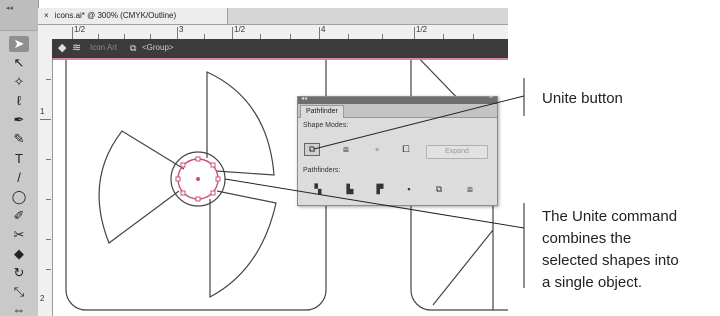  What do you see at coordinates (374, 203) in the screenshot?
I see `command-leader-line` at bounding box center [374, 203].